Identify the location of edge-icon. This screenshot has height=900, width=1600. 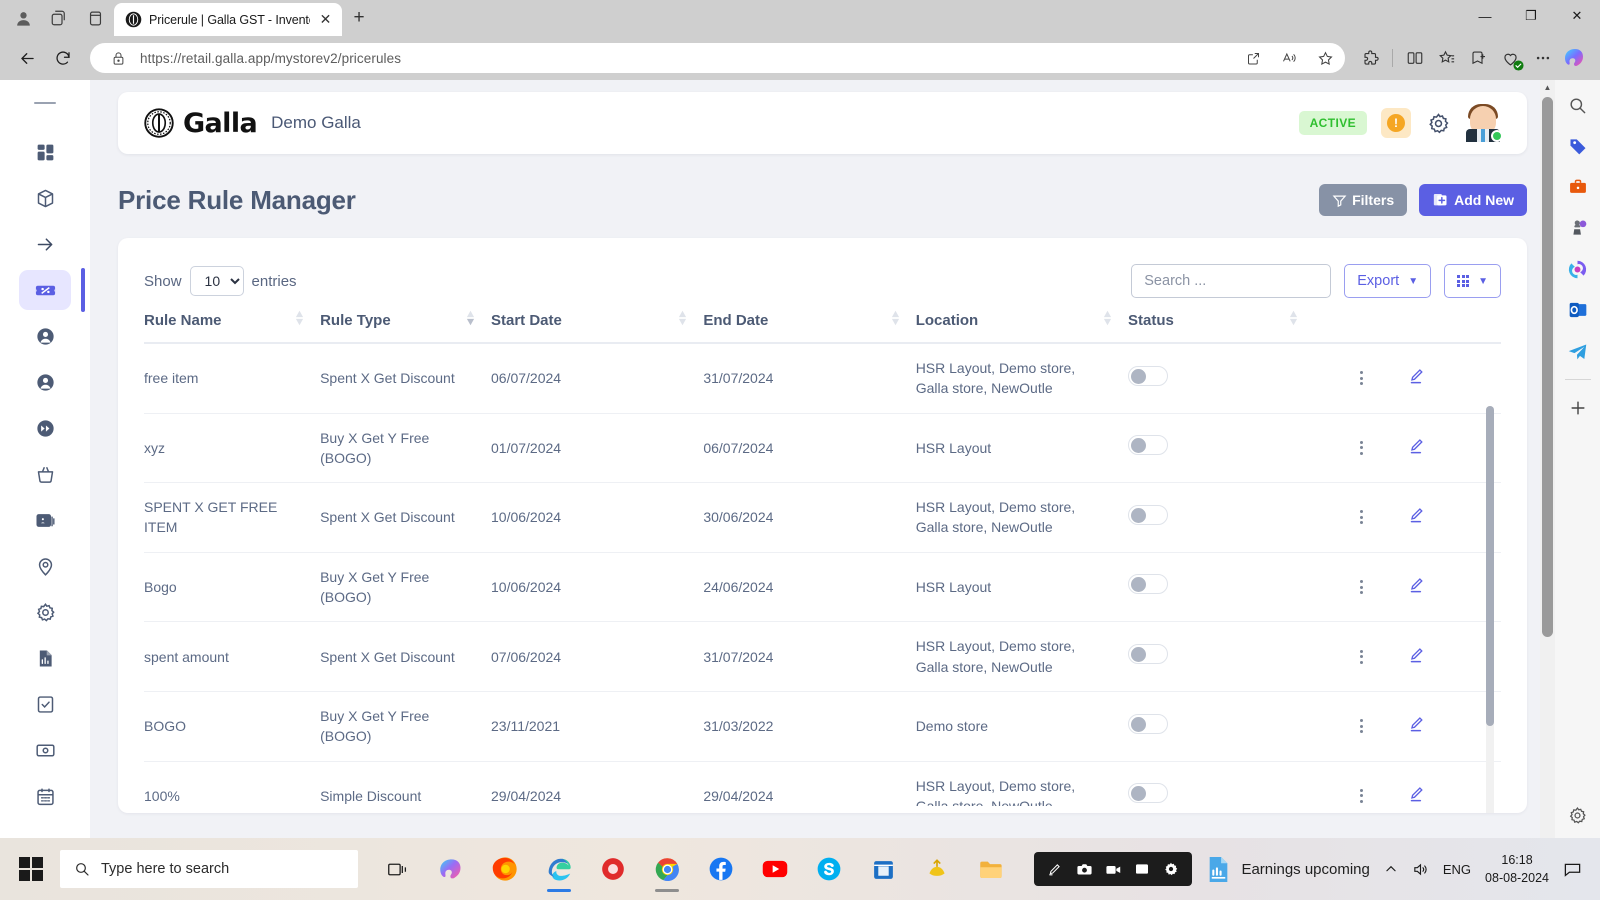
(559, 869).